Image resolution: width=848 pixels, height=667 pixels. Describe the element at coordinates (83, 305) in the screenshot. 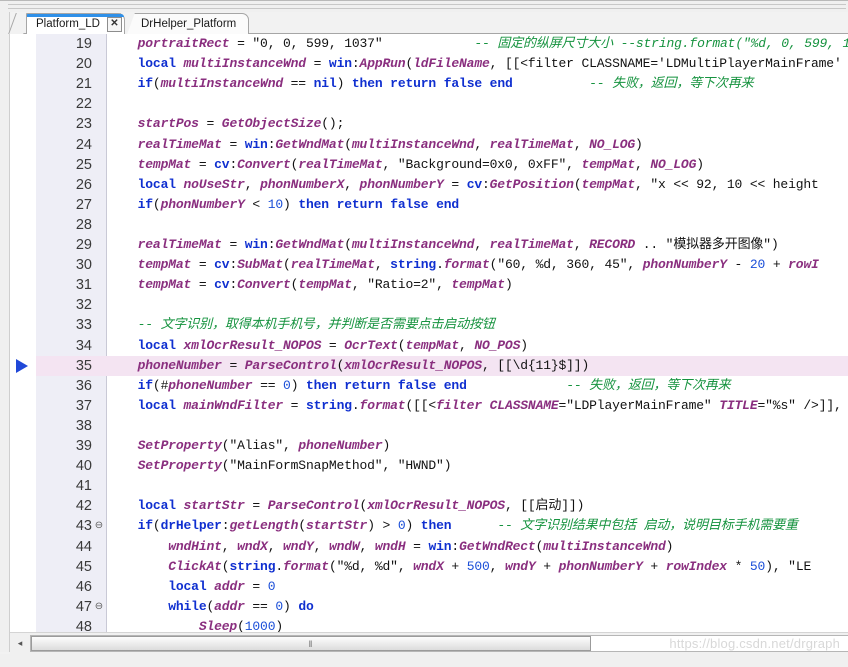

I see `line-number: 32` at that location.